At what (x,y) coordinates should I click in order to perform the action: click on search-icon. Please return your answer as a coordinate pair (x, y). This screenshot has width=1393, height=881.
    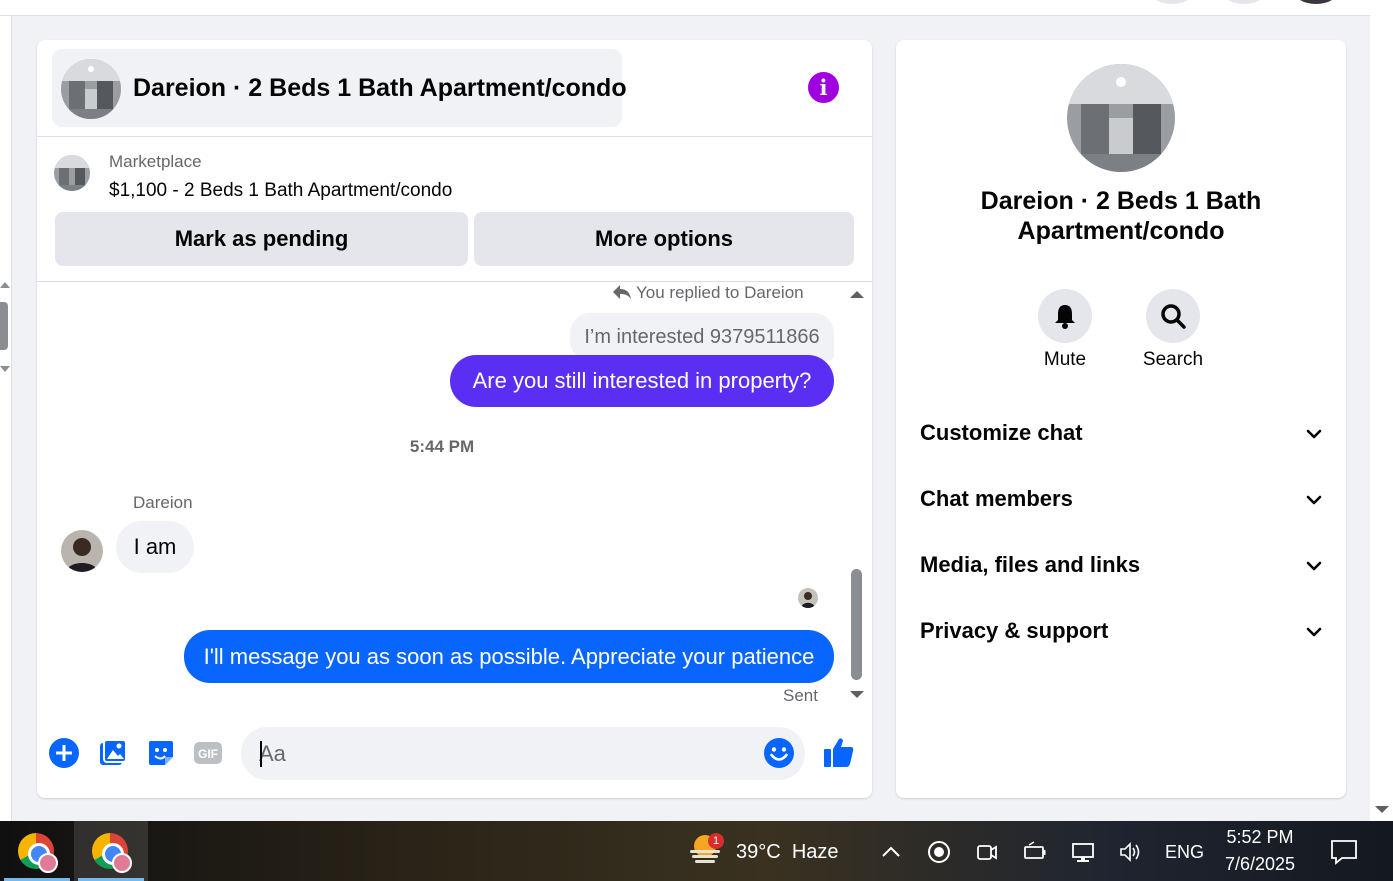
    Looking at the image, I should click on (1173, 316).